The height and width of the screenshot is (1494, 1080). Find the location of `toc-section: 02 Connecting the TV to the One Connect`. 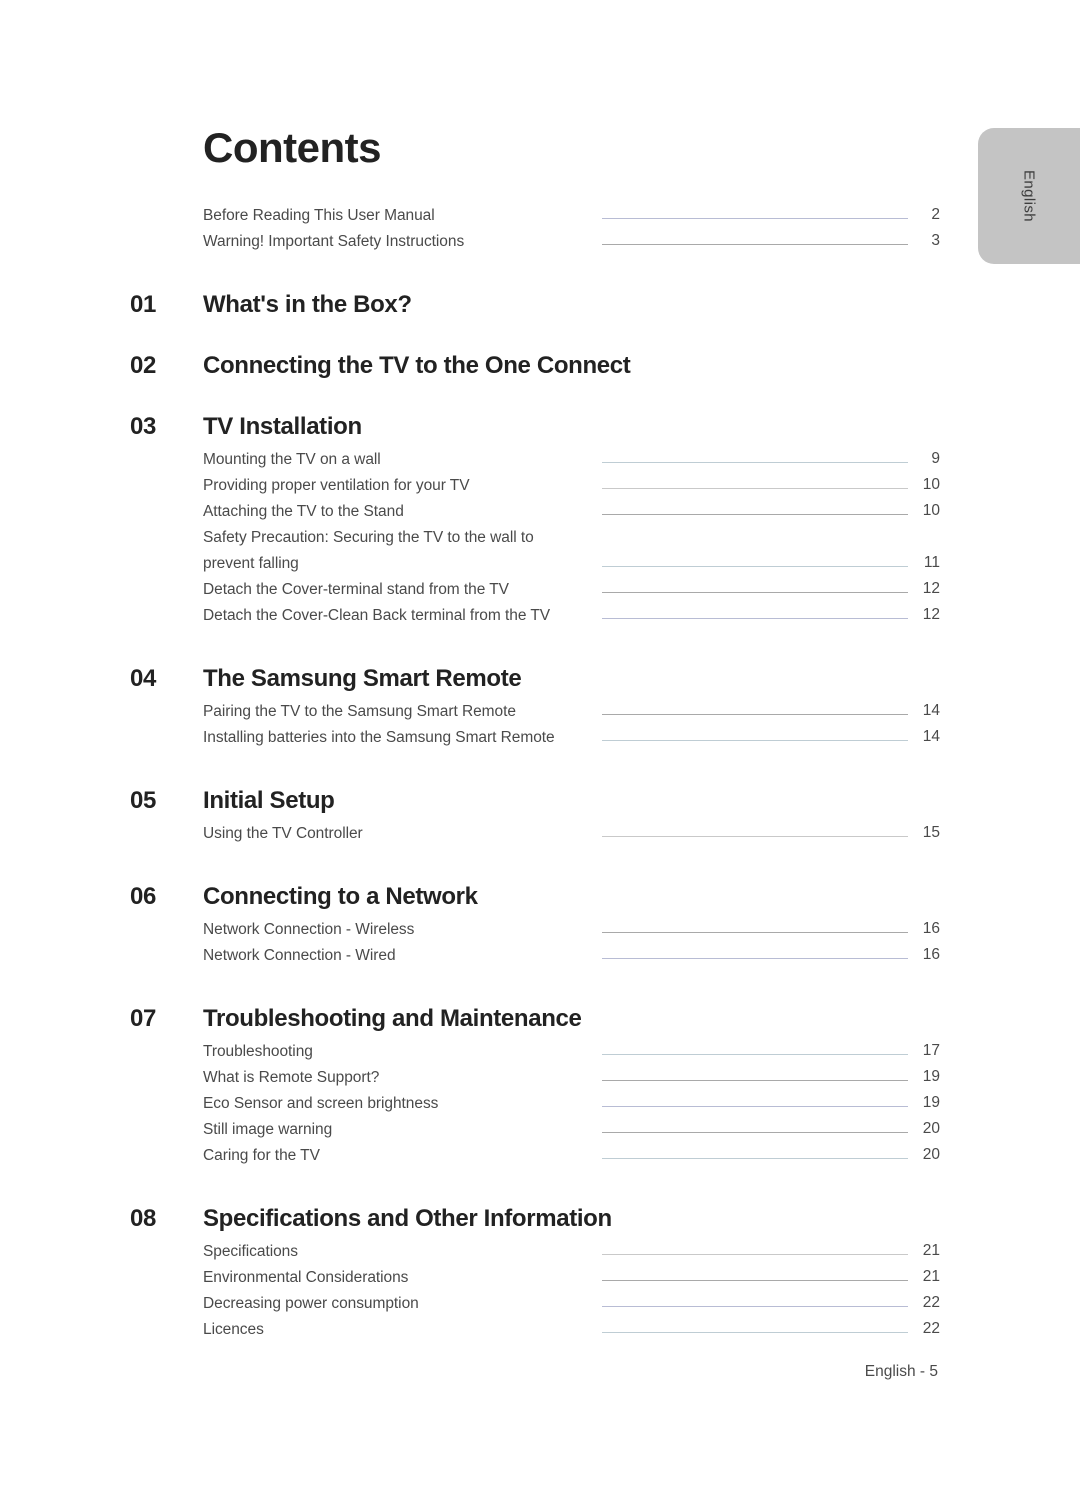

toc-section: 02 Connecting the TV to the One Connect is located at coordinates (535, 365).